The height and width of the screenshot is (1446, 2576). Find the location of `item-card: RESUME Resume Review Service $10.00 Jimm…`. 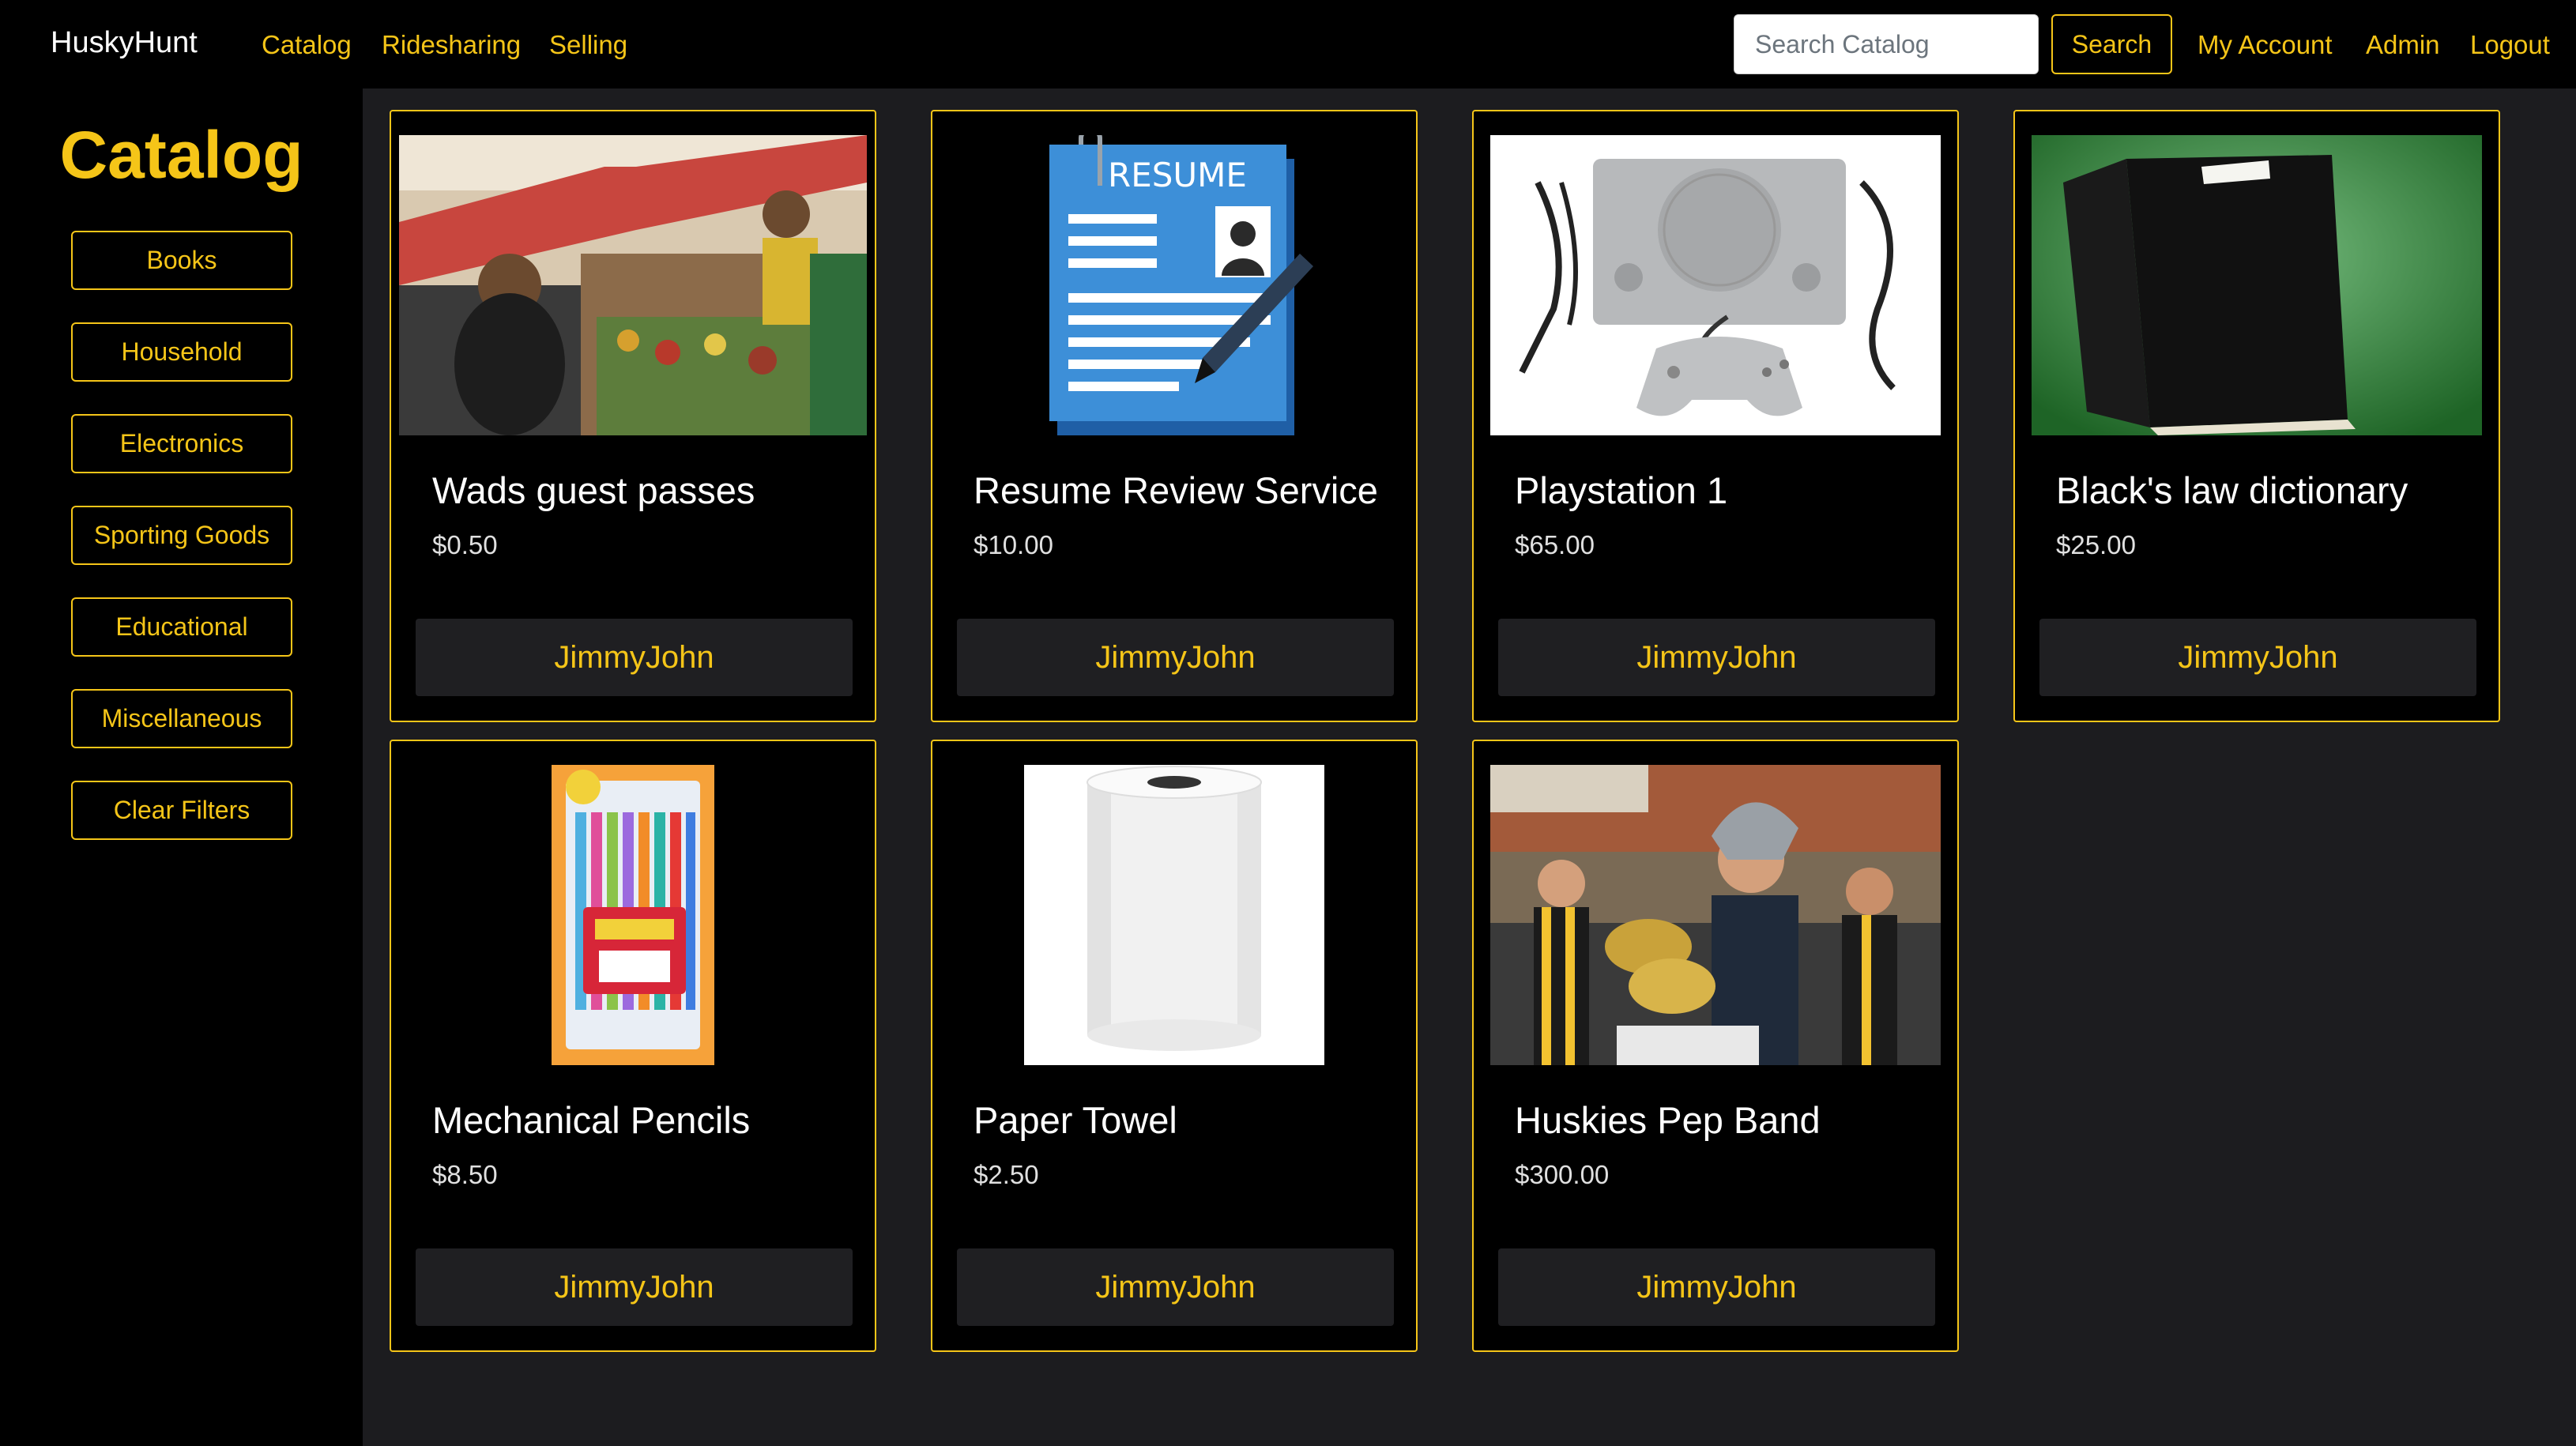

item-card: RESUME Resume Review Service $10.00 Jimm… is located at coordinates (1174, 416).